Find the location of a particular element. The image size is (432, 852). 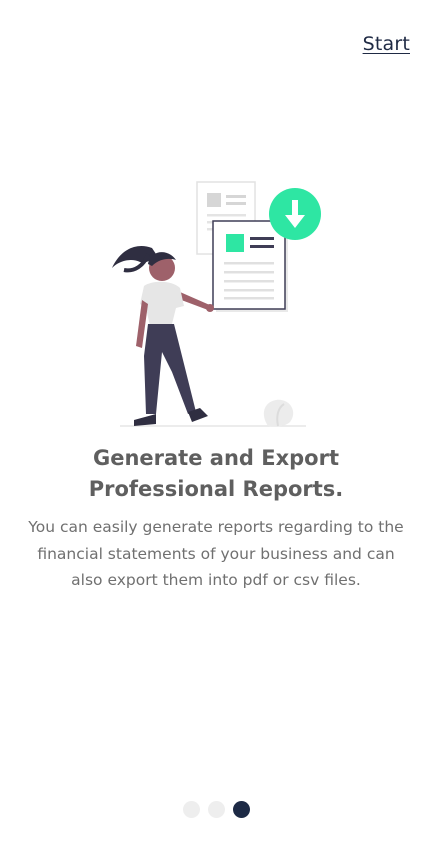

page-dot-3-active is located at coordinates (241, 809).